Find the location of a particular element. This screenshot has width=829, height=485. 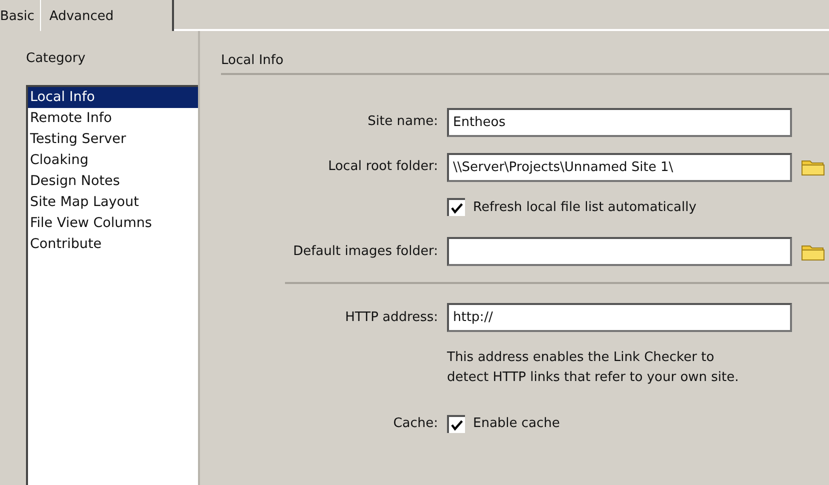

help-text: This address enables the Link Checker to detect HTTP links that refer to your own site. is located at coordinates (593, 368).